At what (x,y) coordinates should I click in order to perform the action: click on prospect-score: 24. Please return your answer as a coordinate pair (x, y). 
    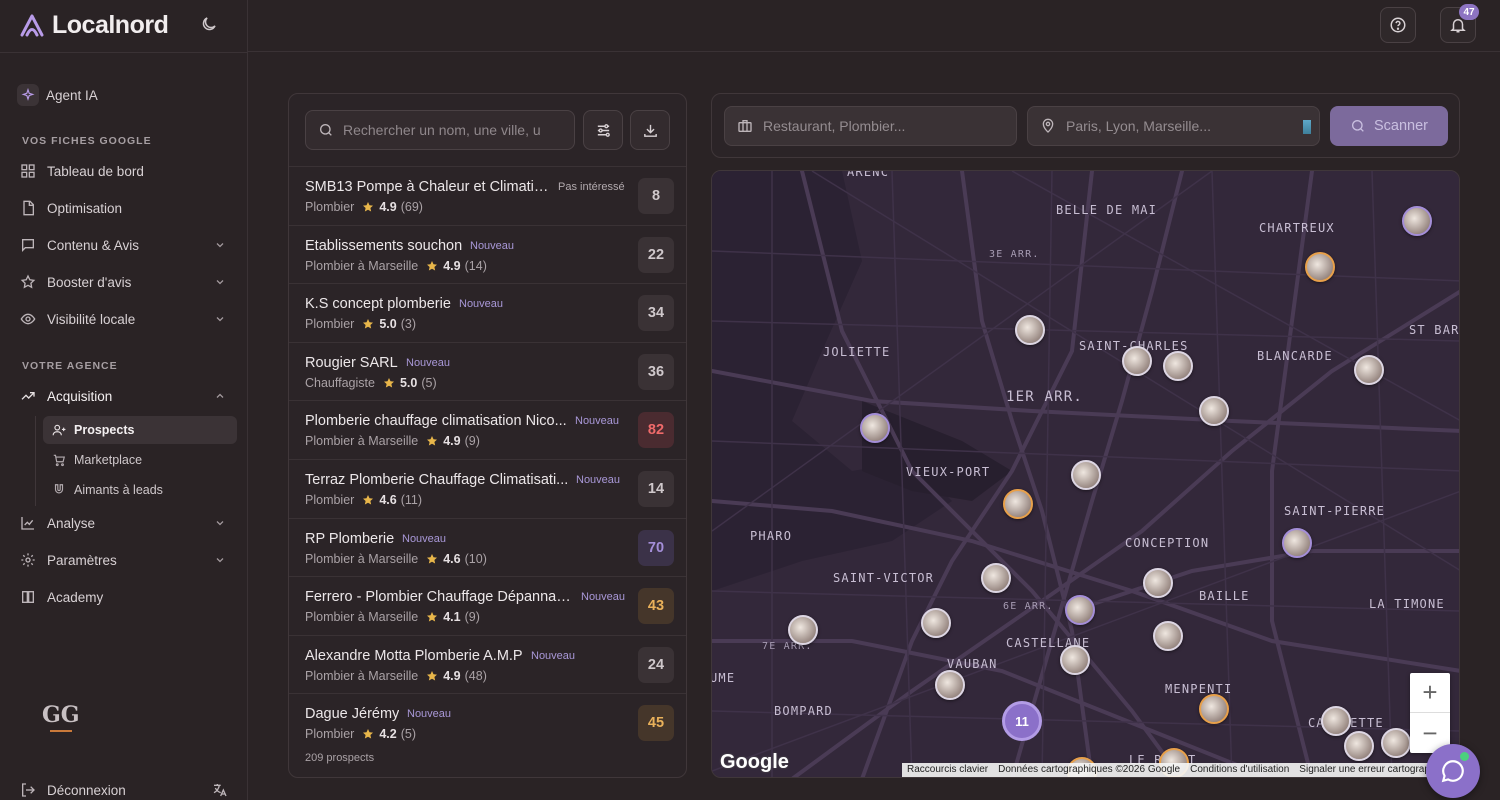
    Looking at the image, I should click on (656, 664).